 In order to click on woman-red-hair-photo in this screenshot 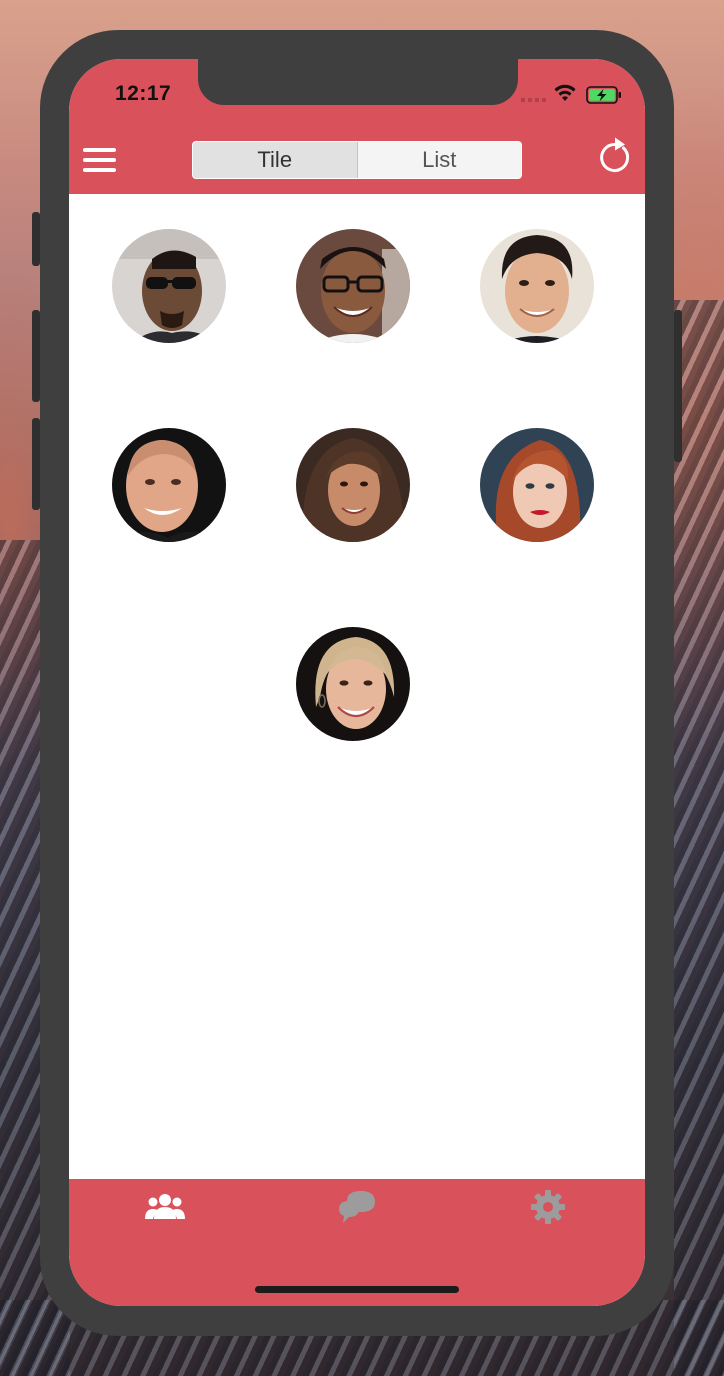, I will do `click(537, 485)`.